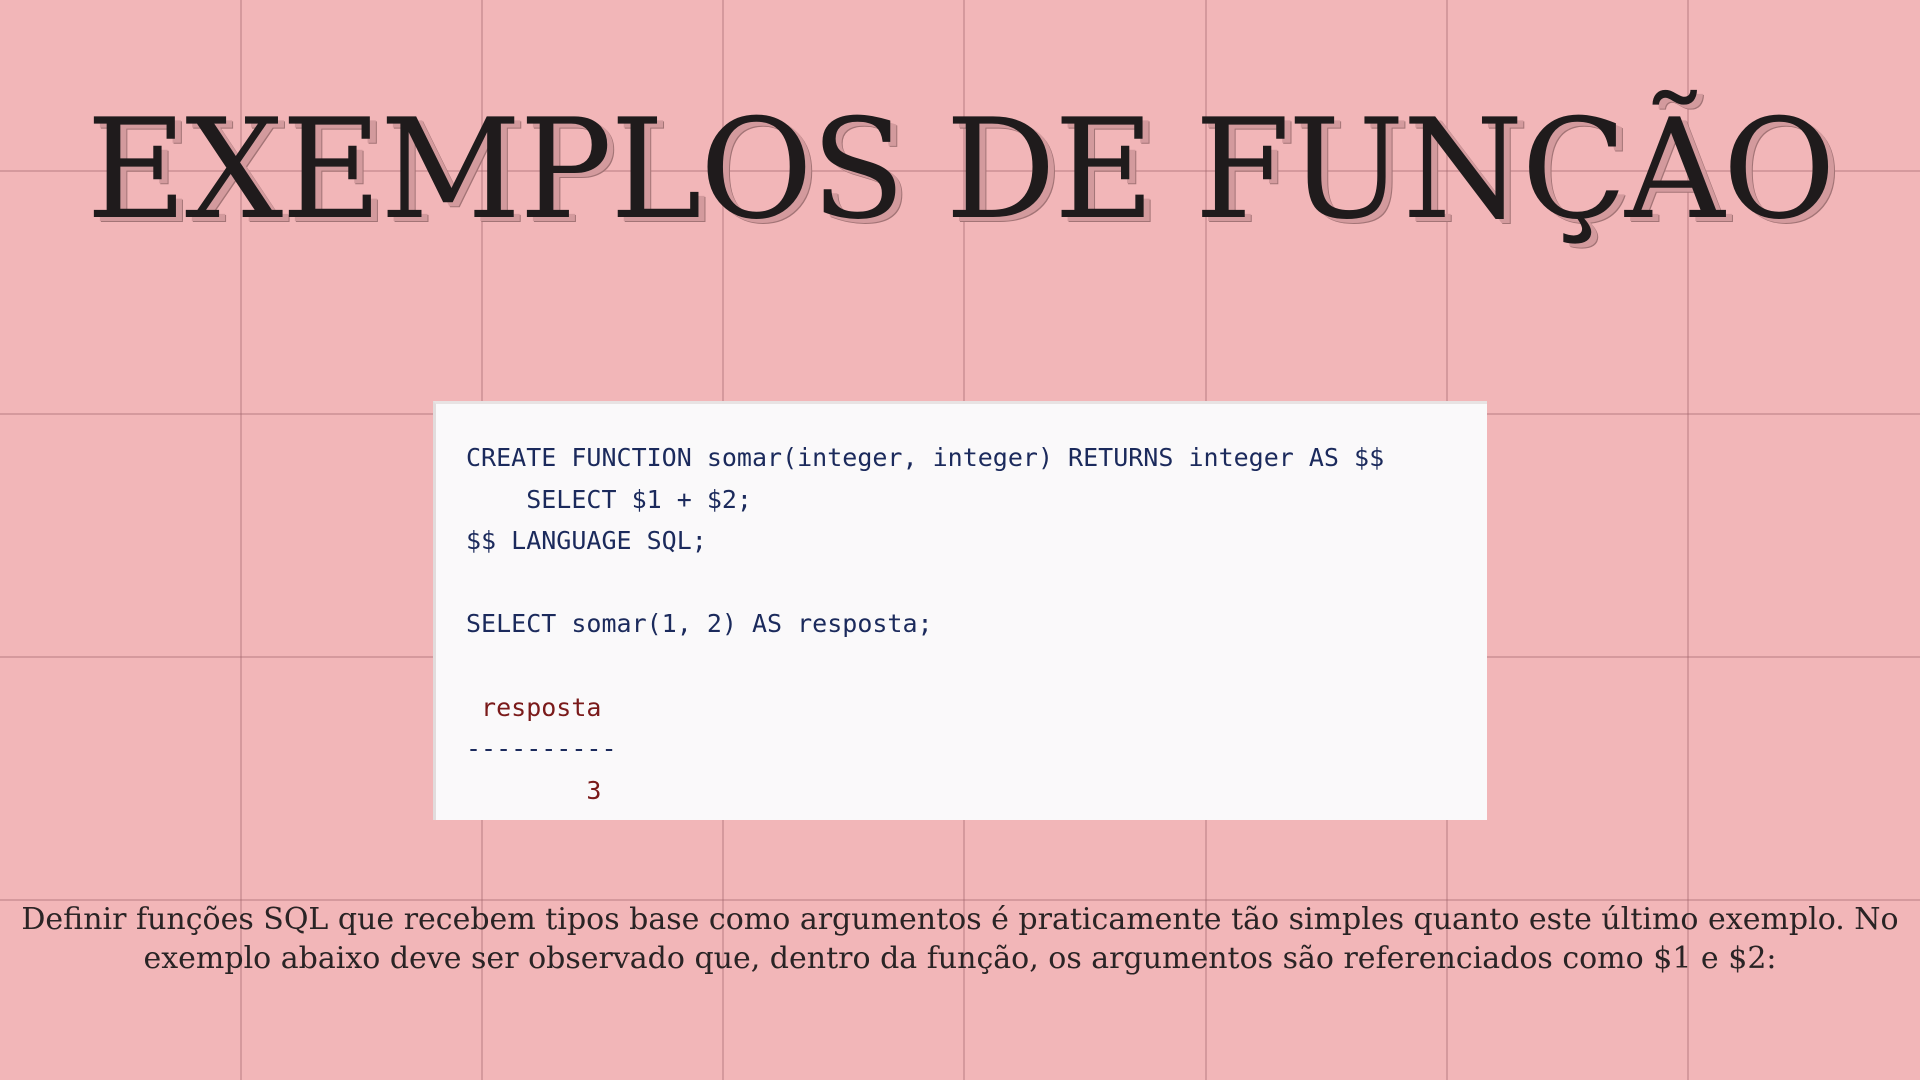 This screenshot has height=1080, width=1920. Describe the element at coordinates (586, 541) in the screenshot. I see `code-line: $$ LANGUAGE SQL;` at that location.